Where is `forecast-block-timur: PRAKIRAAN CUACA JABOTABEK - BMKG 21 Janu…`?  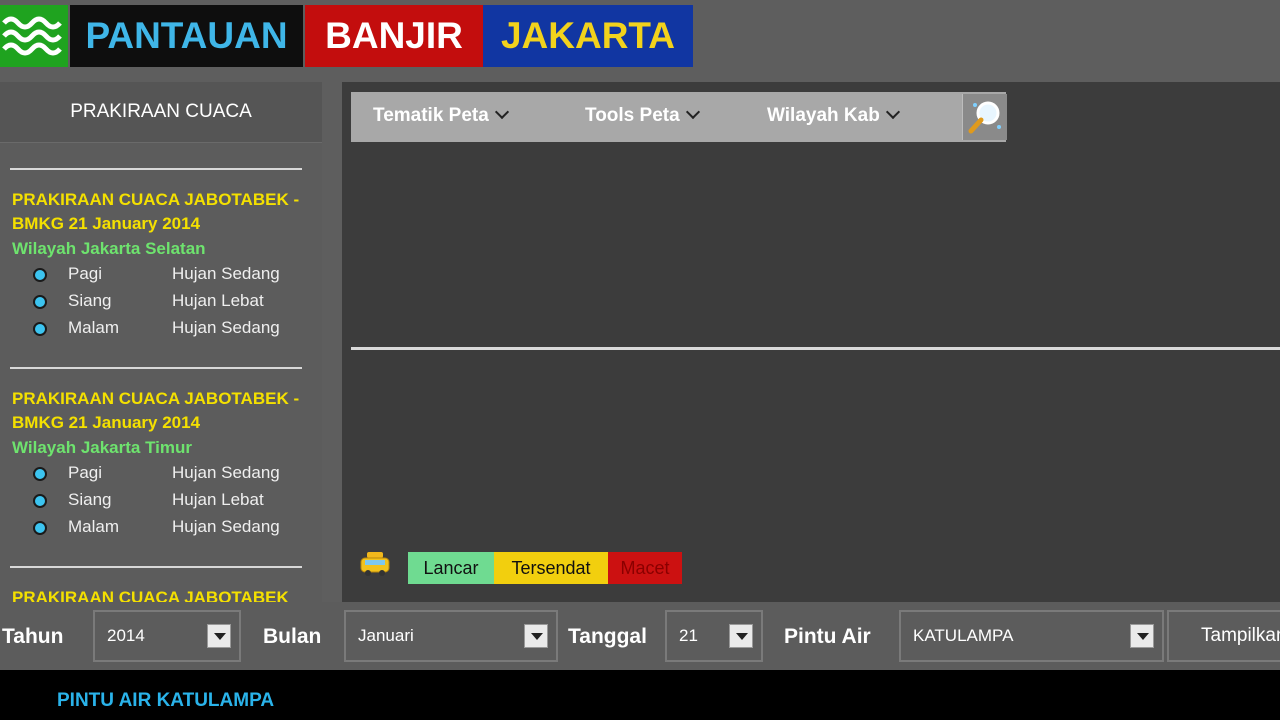 forecast-block-timur: PRAKIRAAN CUACA JABOTABEK - BMKG 21 Janu… is located at coordinates (162, 464).